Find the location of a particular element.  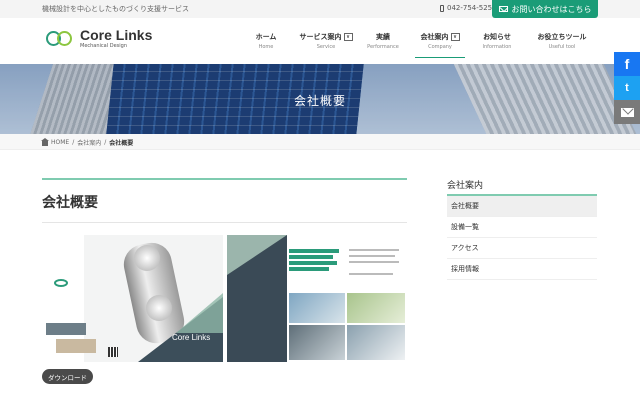

page-title: 会社概要 is located at coordinates (224, 207).